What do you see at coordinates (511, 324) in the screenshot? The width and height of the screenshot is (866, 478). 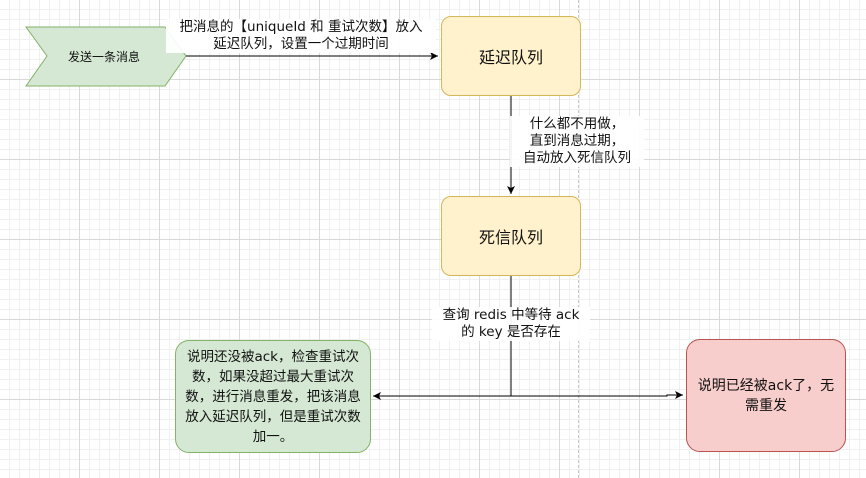 I see `edge-label-dead-to-branch: 查询 redis 中等待 ack 的 key 是否存在` at bounding box center [511, 324].